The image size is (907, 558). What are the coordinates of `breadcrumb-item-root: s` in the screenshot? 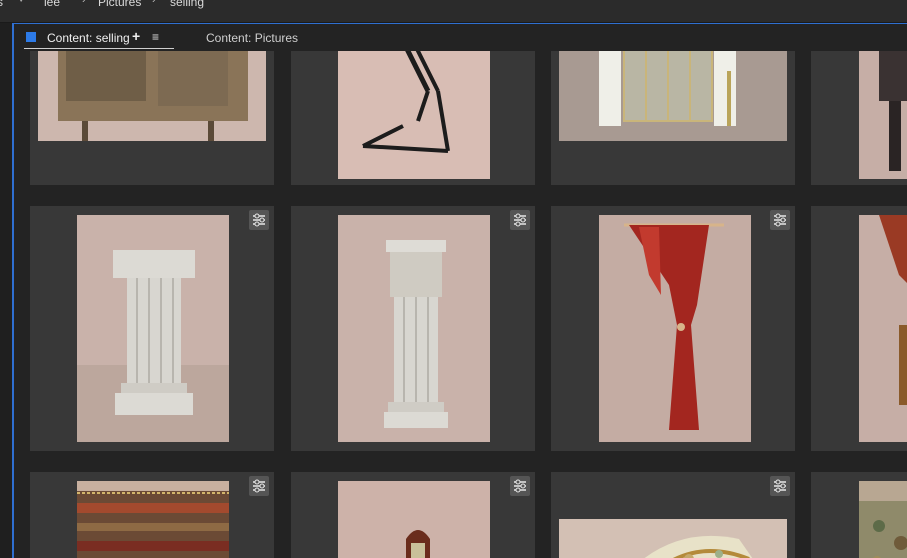 It's located at (1, 4).